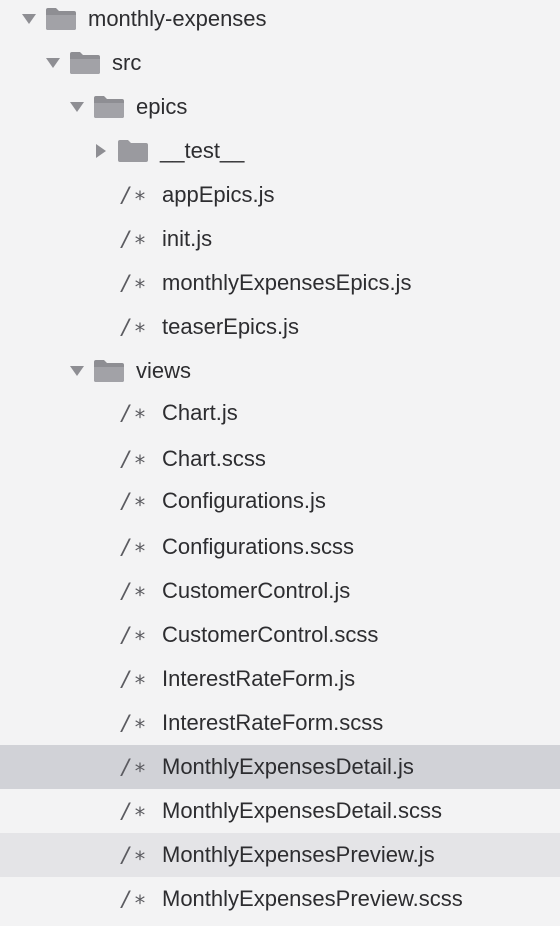  Describe the element at coordinates (288, 766) in the screenshot. I see `file-label: MonthlyExpensesDetail.js` at that location.